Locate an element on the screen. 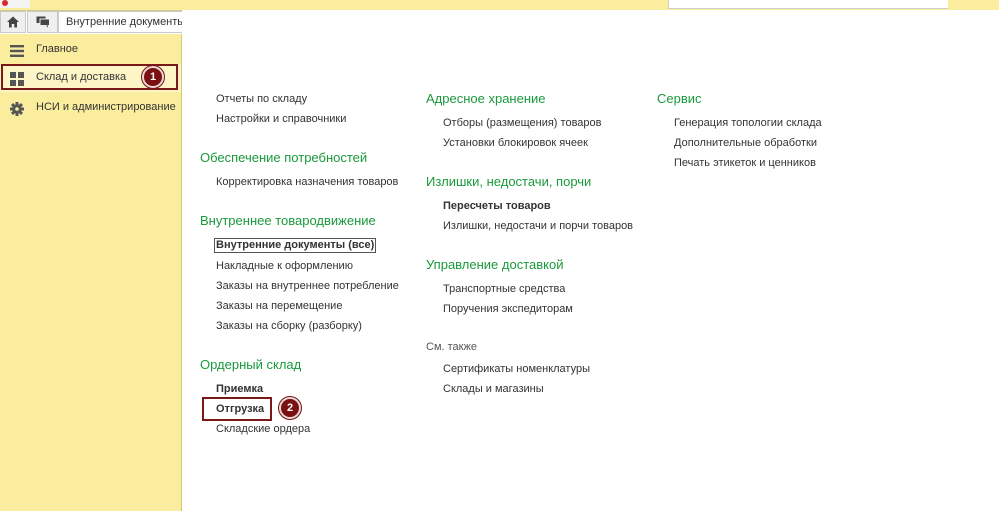 This screenshot has width=999, height=511. sidebar-item-label: Главное is located at coordinates (57, 49).